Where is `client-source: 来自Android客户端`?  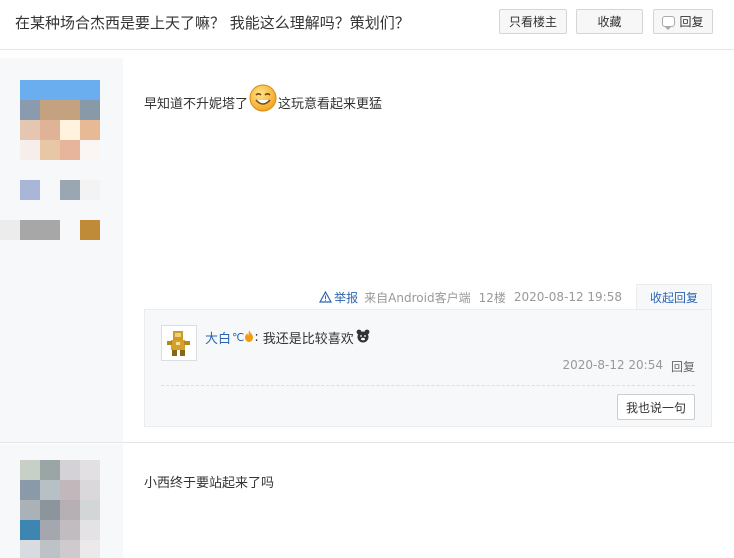
client-source: 来自Android客户端 is located at coordinates (417, 297).